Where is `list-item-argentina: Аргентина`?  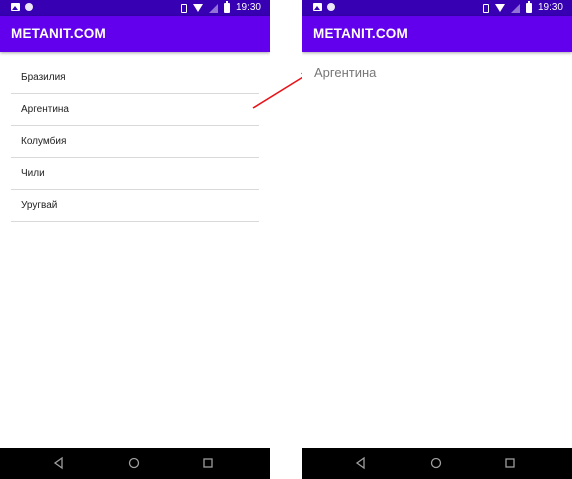
list-item-argentina: Аргентина is located at coordinates (135, 110).